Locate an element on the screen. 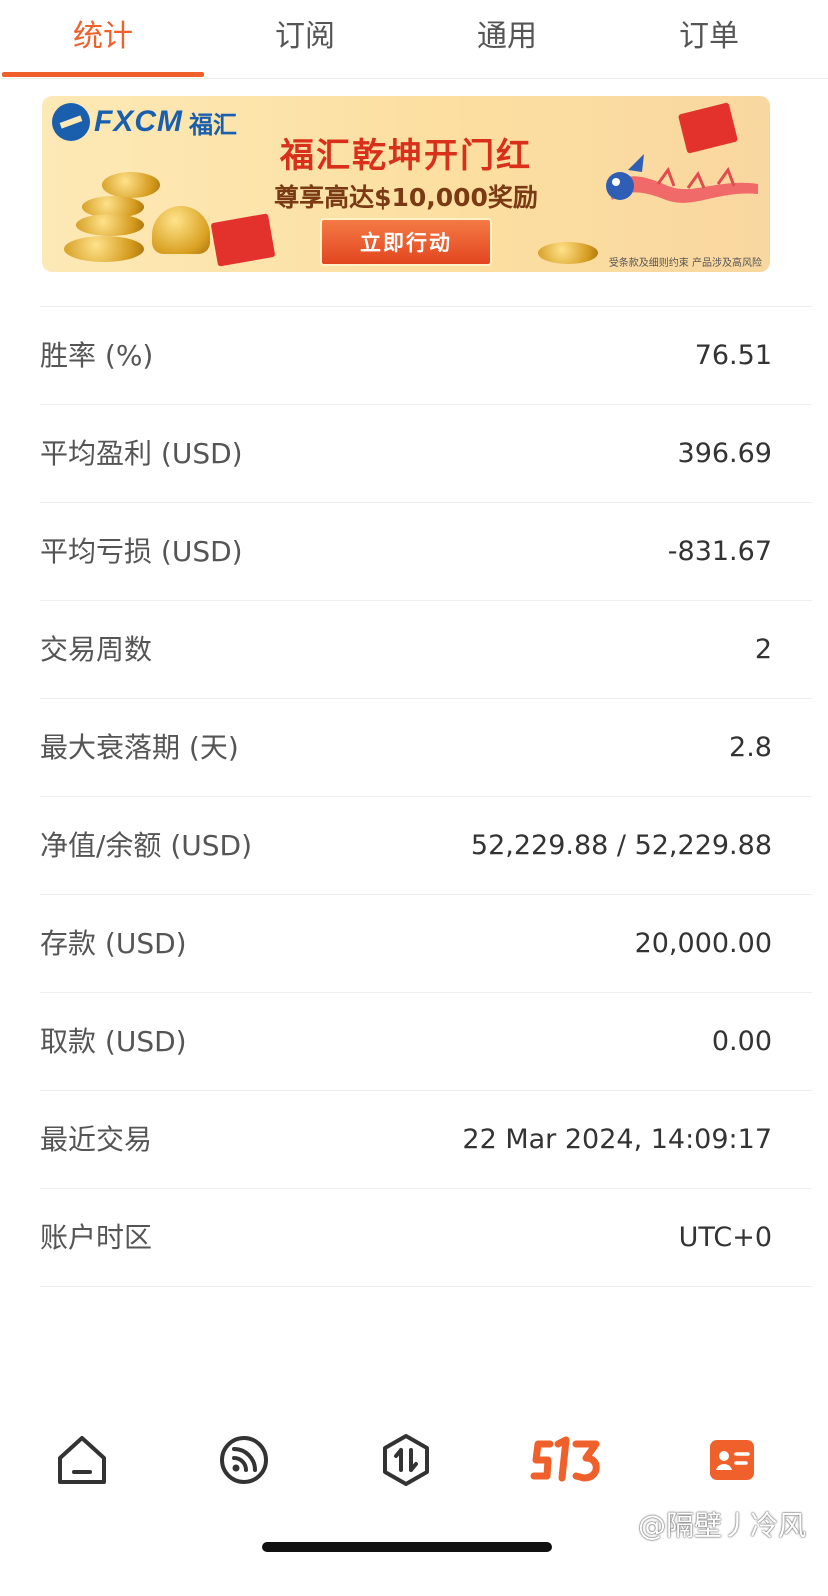  banner-title: 福汇乾坤开门红 is located at coordinates (406, 156).